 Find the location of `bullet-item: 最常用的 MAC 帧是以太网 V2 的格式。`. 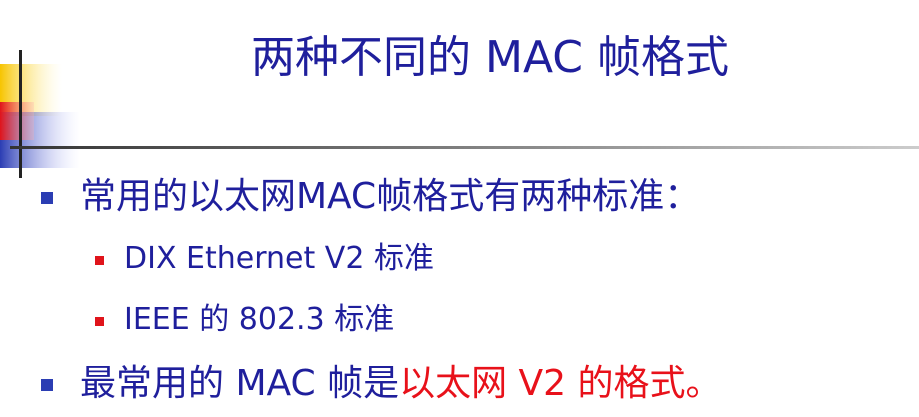

bullet-item: 最常用的 MAC 帧是以太网 V2 的格式。 is located at coordinates (401, 384).